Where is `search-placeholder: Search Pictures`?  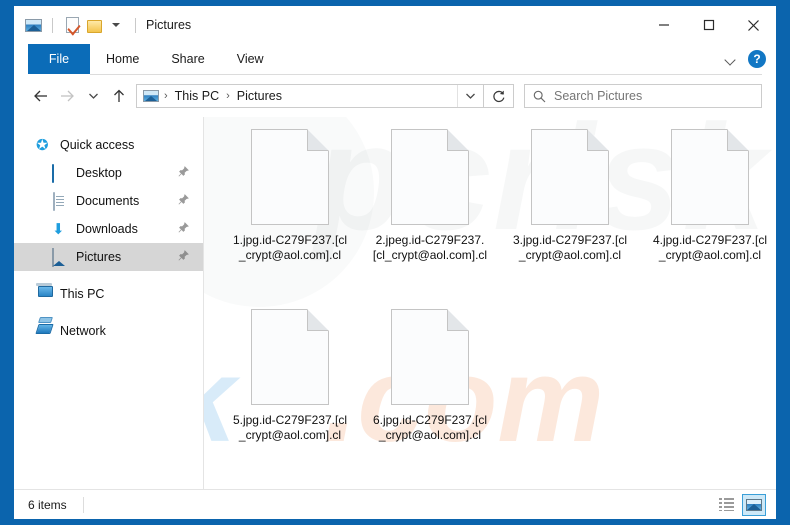 search-placeholder: Search Pictures is located at coordinates (598, 96).